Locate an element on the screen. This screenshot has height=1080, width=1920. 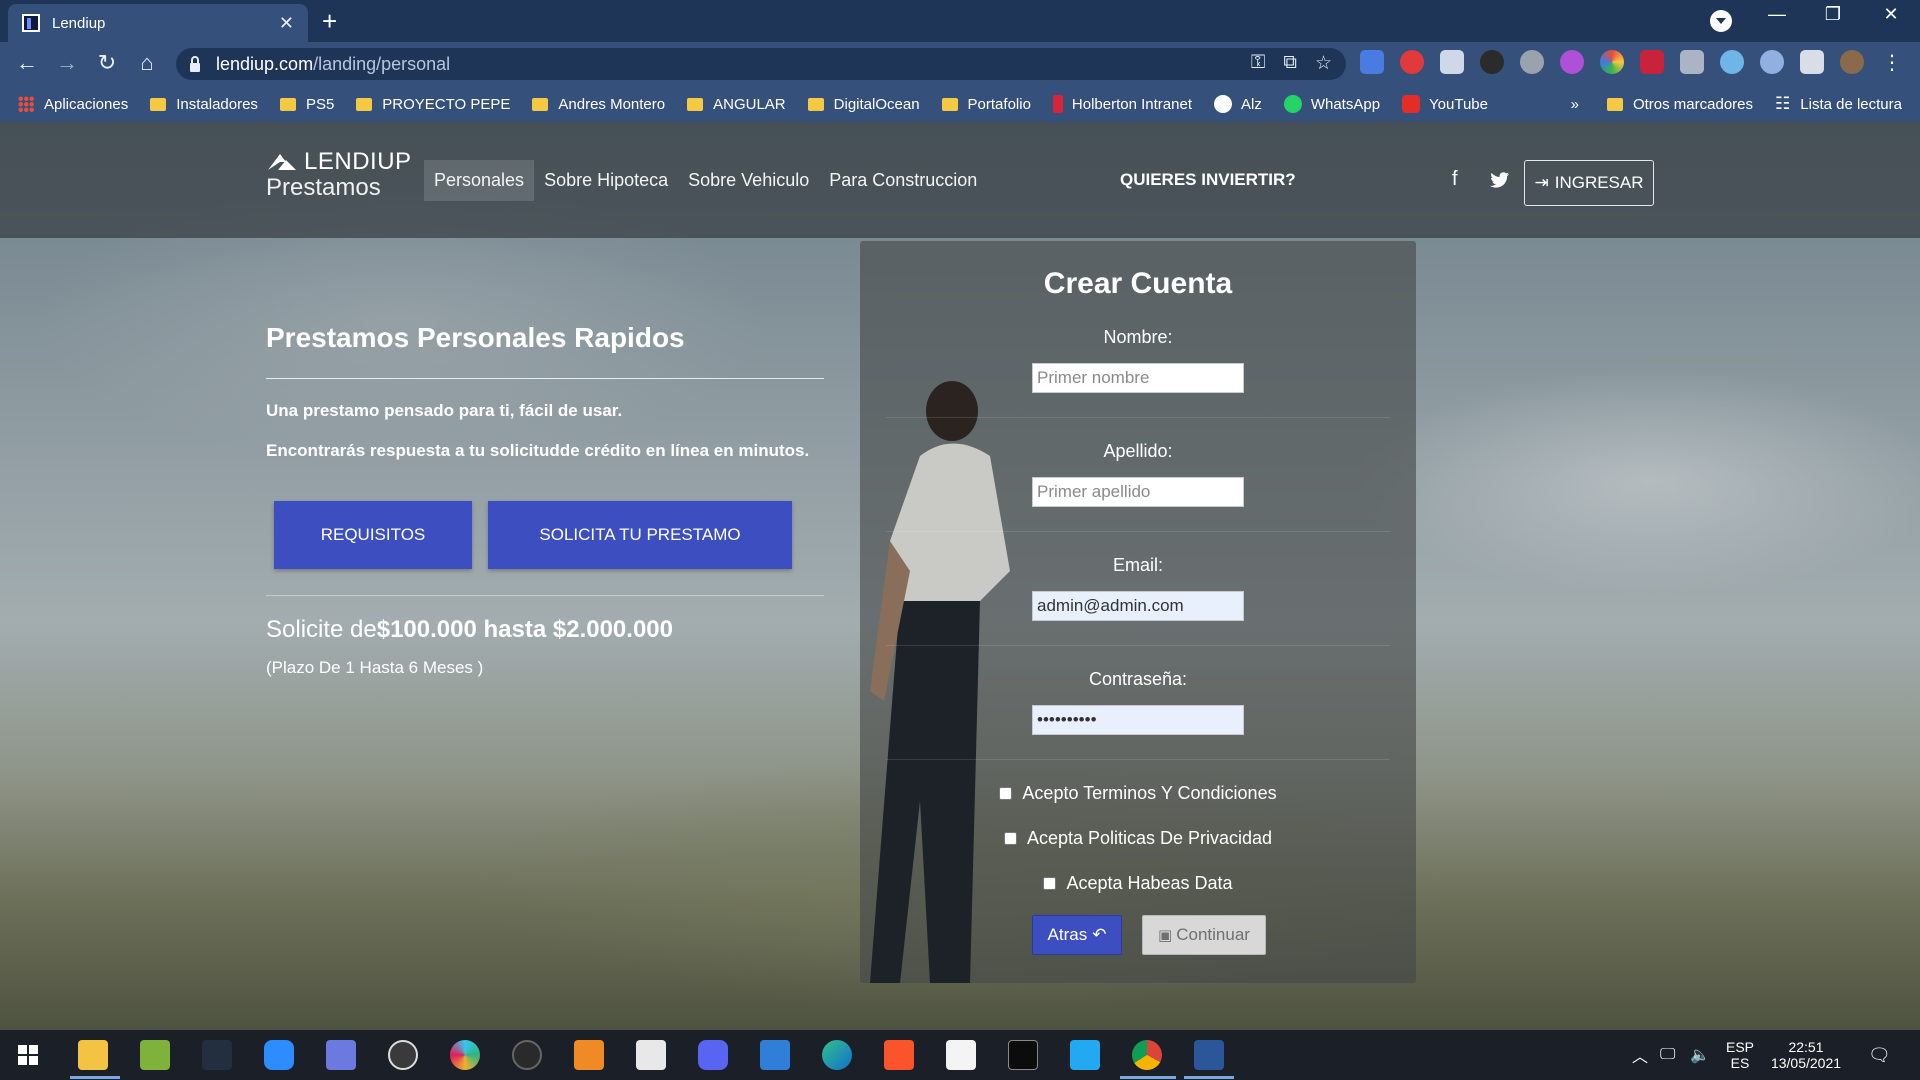
circle-app-icon is located at coordinates (527, 1055).